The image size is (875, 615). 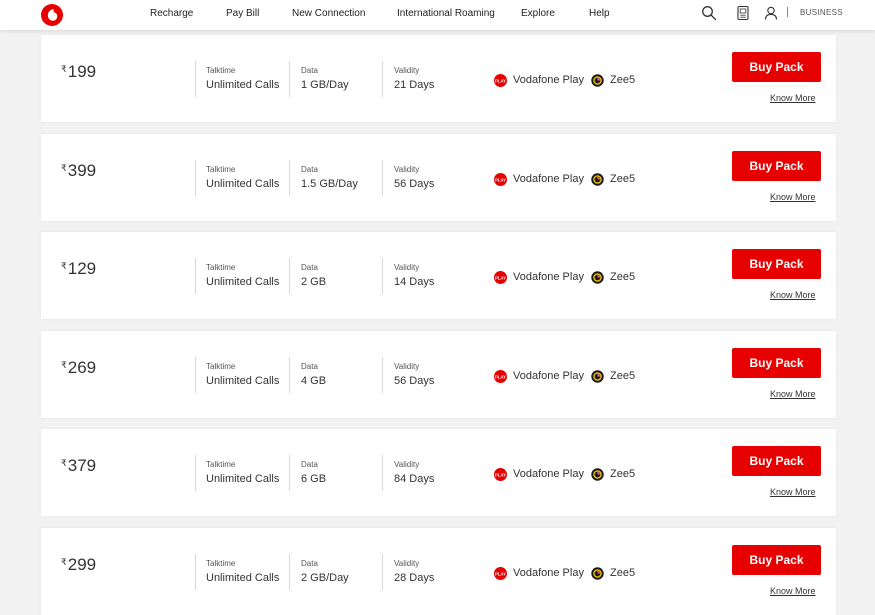 I want to click on sim-card-icon, so click(x=743, y=13).